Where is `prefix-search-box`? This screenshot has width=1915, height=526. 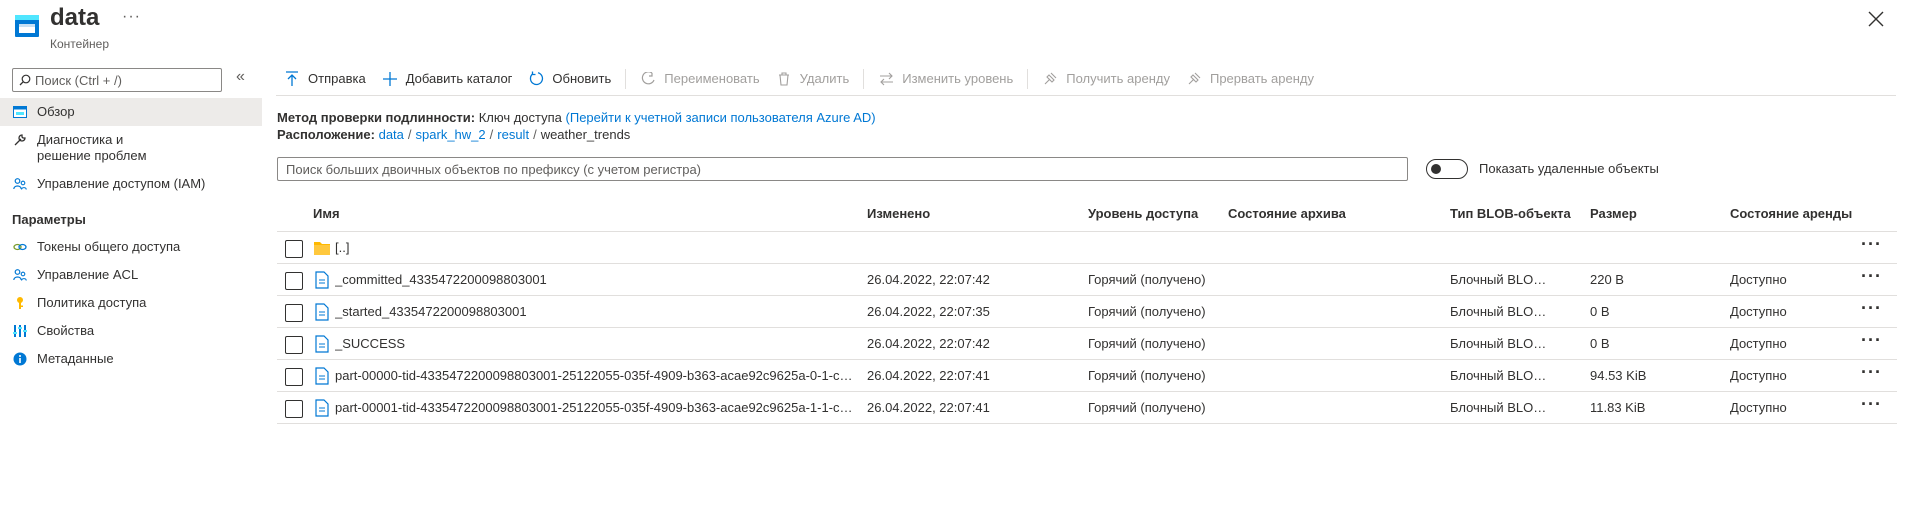
prefix-search-box is located at coordinates (842, 169).